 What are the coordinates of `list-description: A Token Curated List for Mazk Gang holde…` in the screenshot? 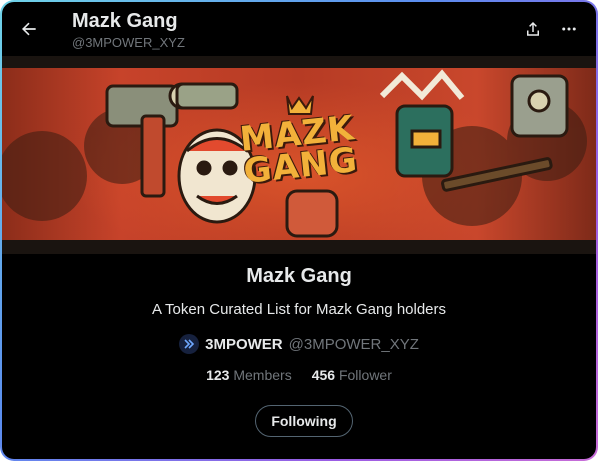 It's located at (299, 309).